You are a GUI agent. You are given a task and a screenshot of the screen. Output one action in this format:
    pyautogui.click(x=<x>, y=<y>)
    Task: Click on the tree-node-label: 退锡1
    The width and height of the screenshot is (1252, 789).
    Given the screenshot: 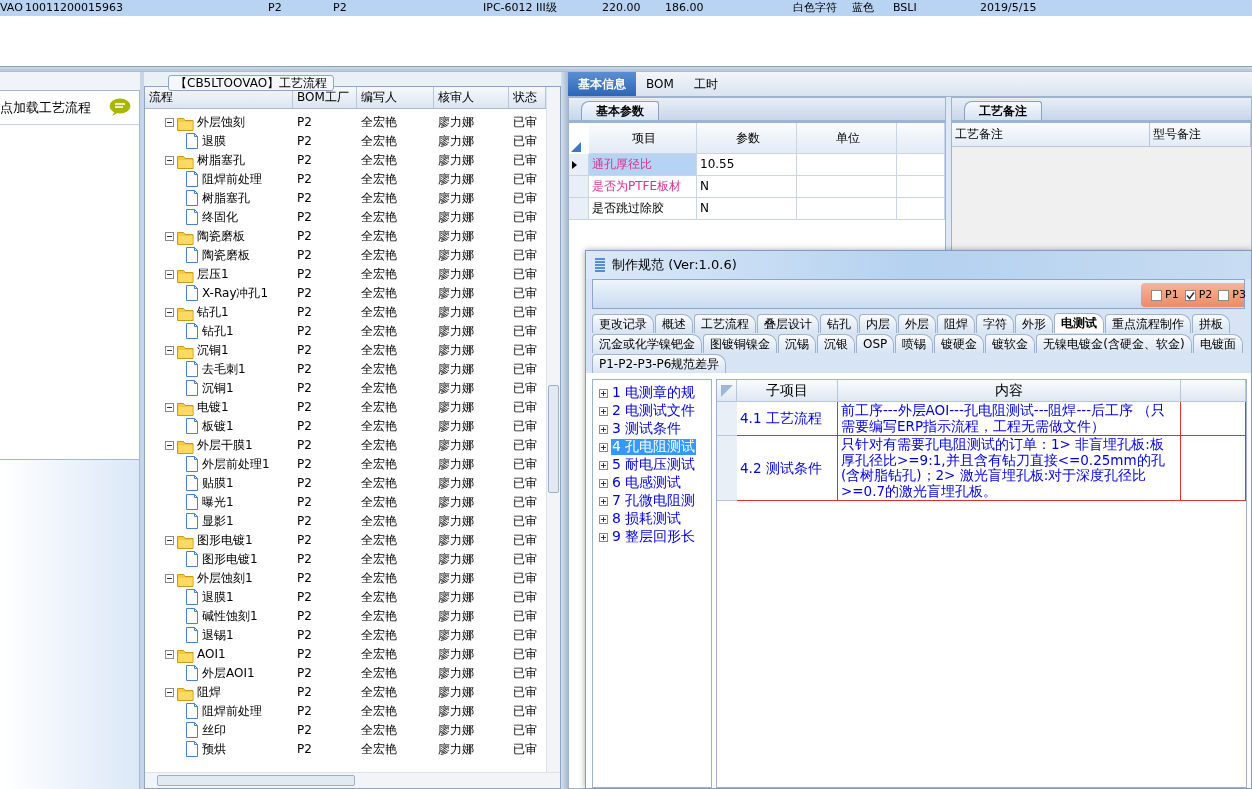 What is the action you would take?
    pyautogui.click(x=218, y=635)
    